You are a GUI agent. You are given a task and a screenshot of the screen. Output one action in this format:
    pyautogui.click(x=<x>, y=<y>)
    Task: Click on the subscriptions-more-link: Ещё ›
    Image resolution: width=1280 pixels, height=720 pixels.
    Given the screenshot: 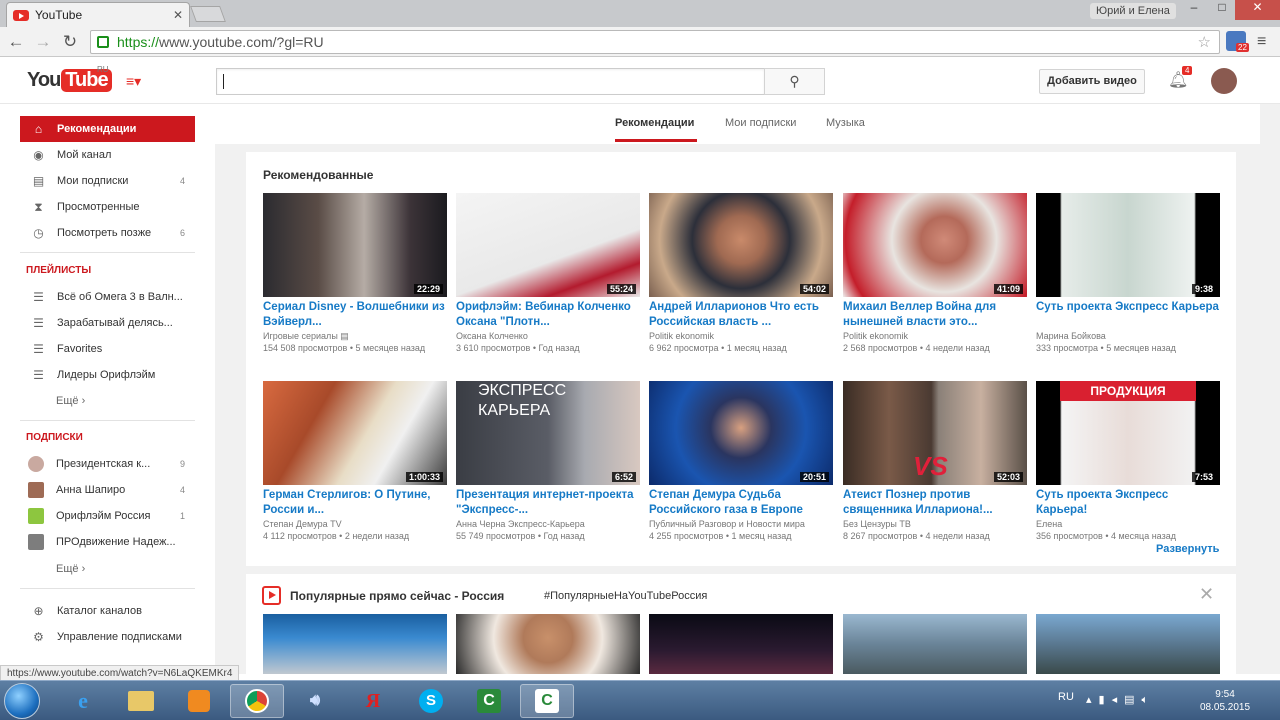 What is the action you would take?
    pyautogui.click(x=70, y=569)
    